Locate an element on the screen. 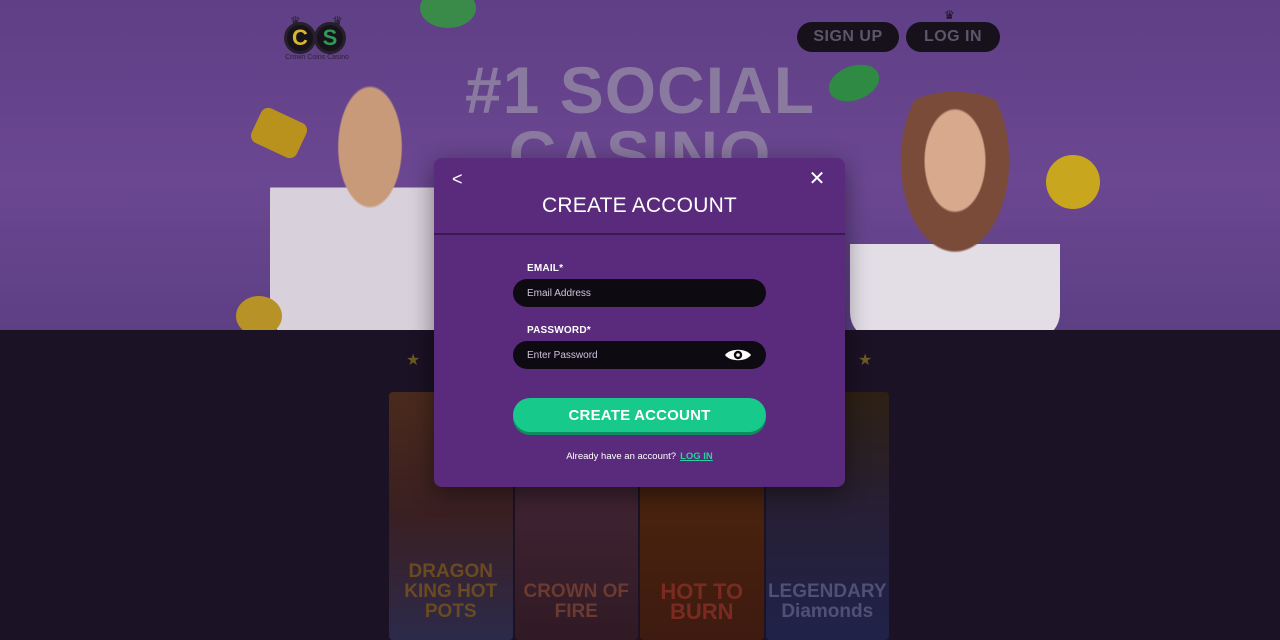 The width and height of the screenshot is (1280, 640). hero-title-line1: #1 SOCIAL is located at coordinates (640, 90).